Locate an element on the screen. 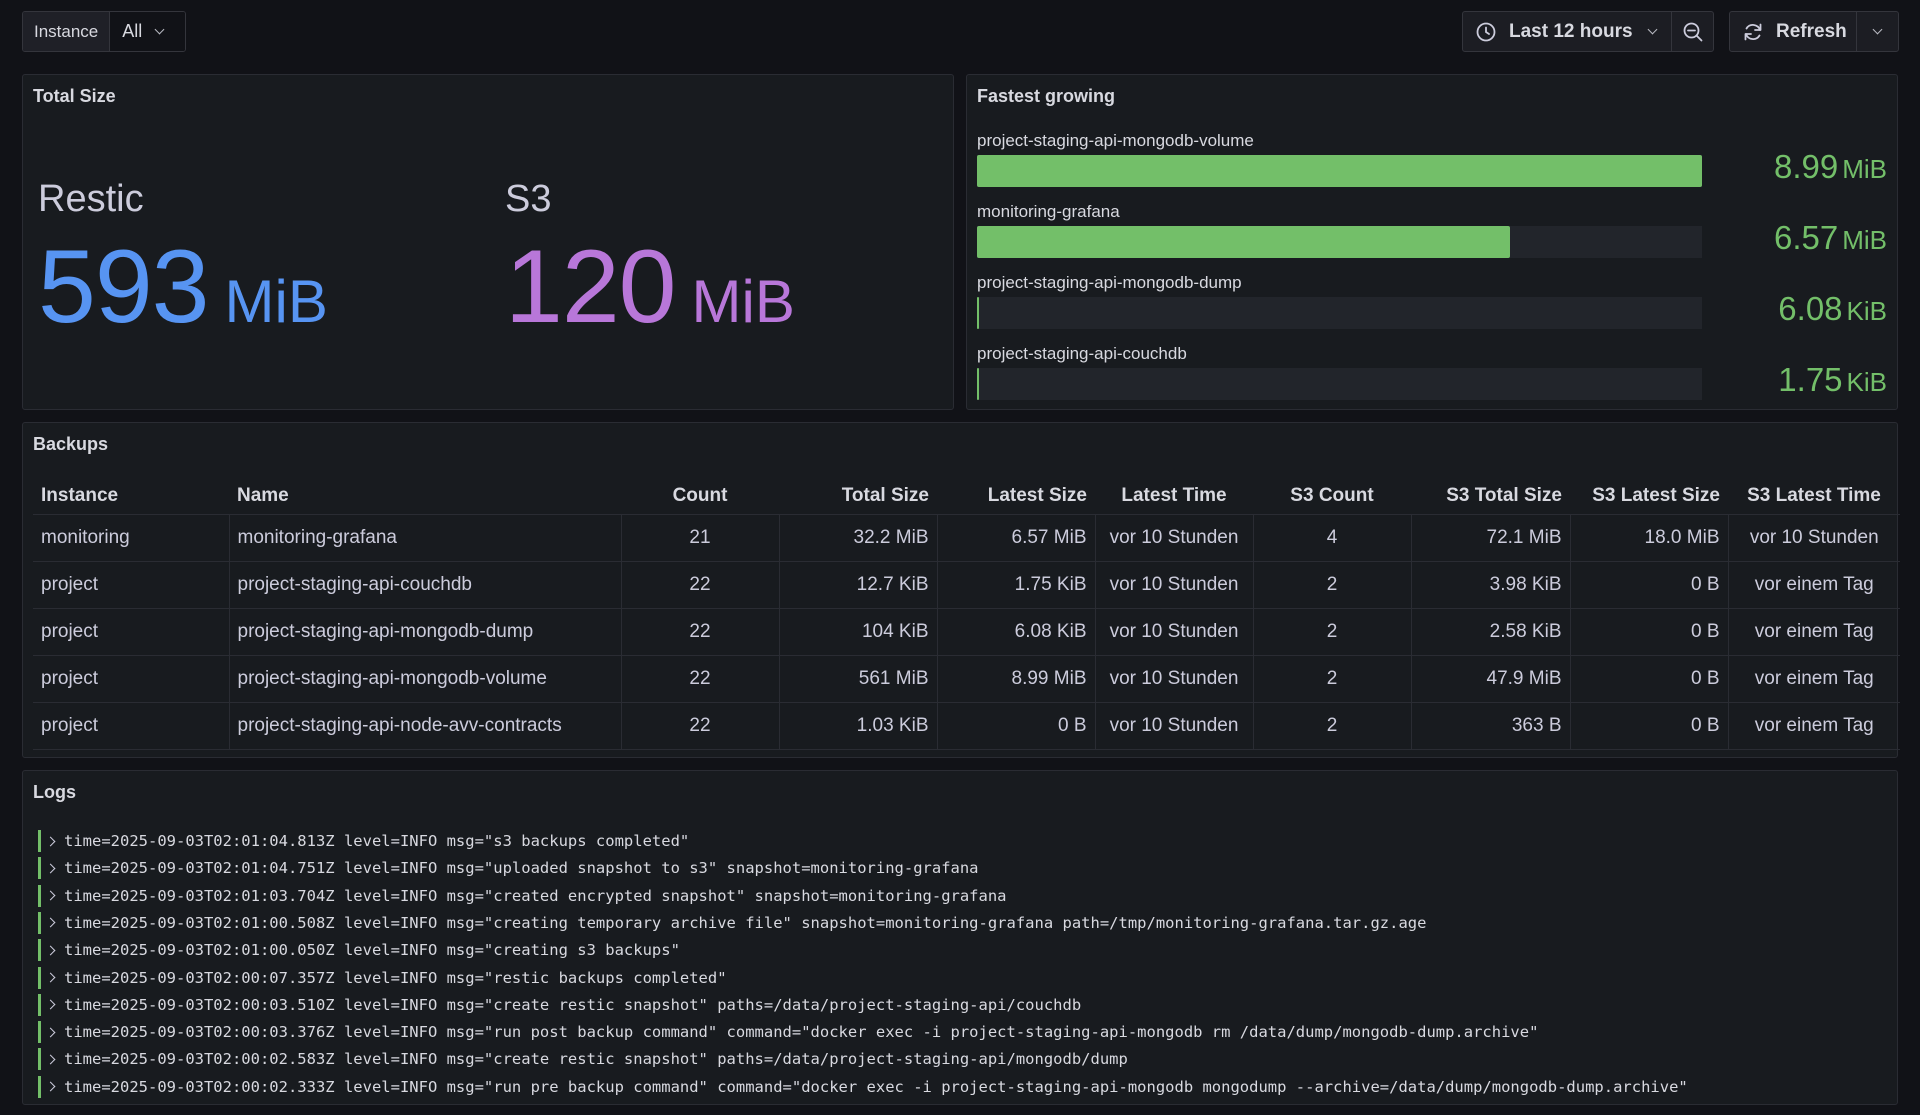 Image resolution: width=1920 pixels, height=1115 pixels. table-cell: monitoring-grafana is located at coordinates (424, 538).